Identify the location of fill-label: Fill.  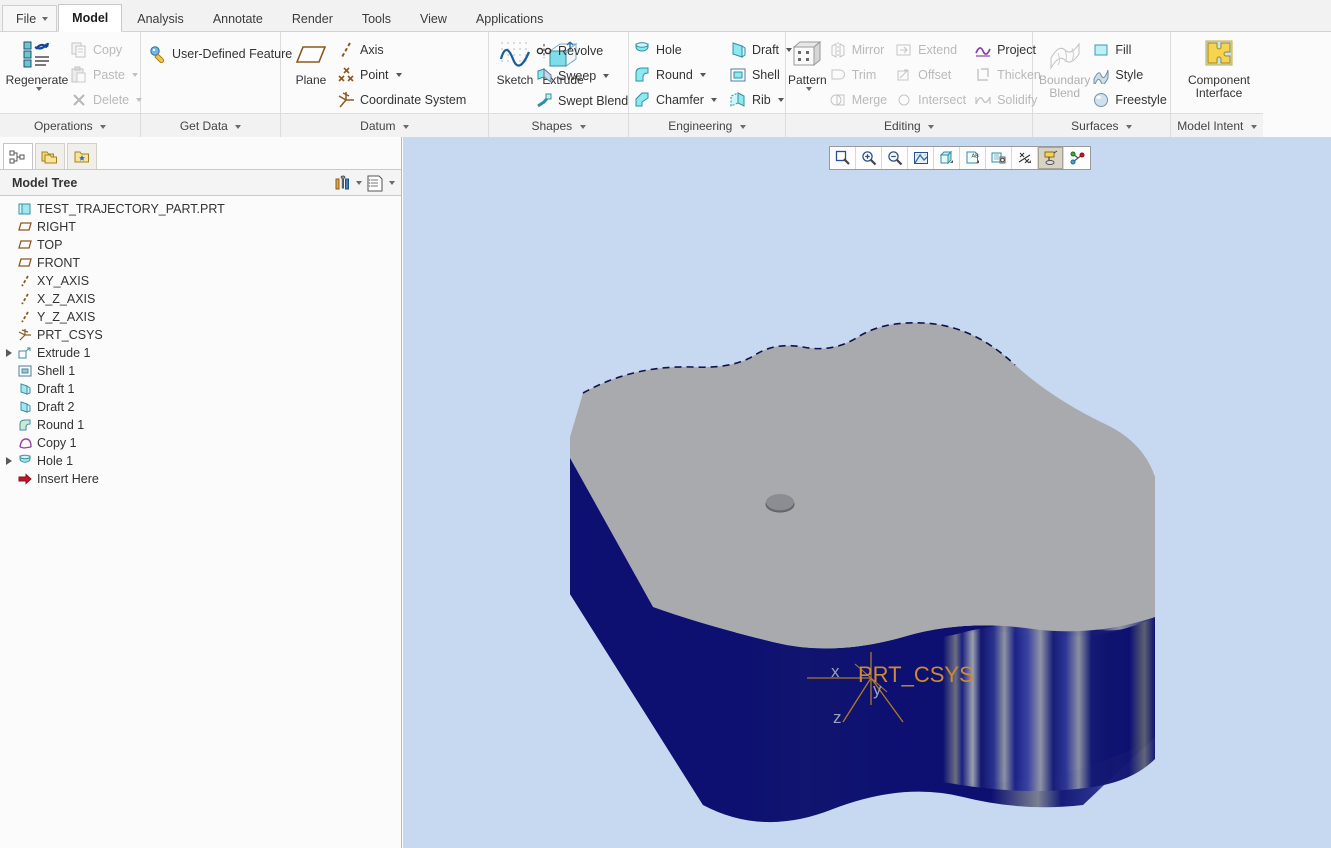
(1123, 49).